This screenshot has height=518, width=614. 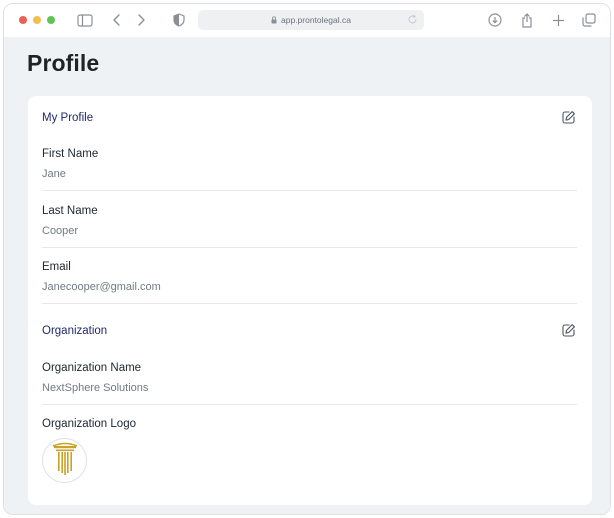 What do you see at coordinates (95, 388) in the screenshot?
I see `organization-name-value: NextSphere Solutions` at bounding box center [95, 388].